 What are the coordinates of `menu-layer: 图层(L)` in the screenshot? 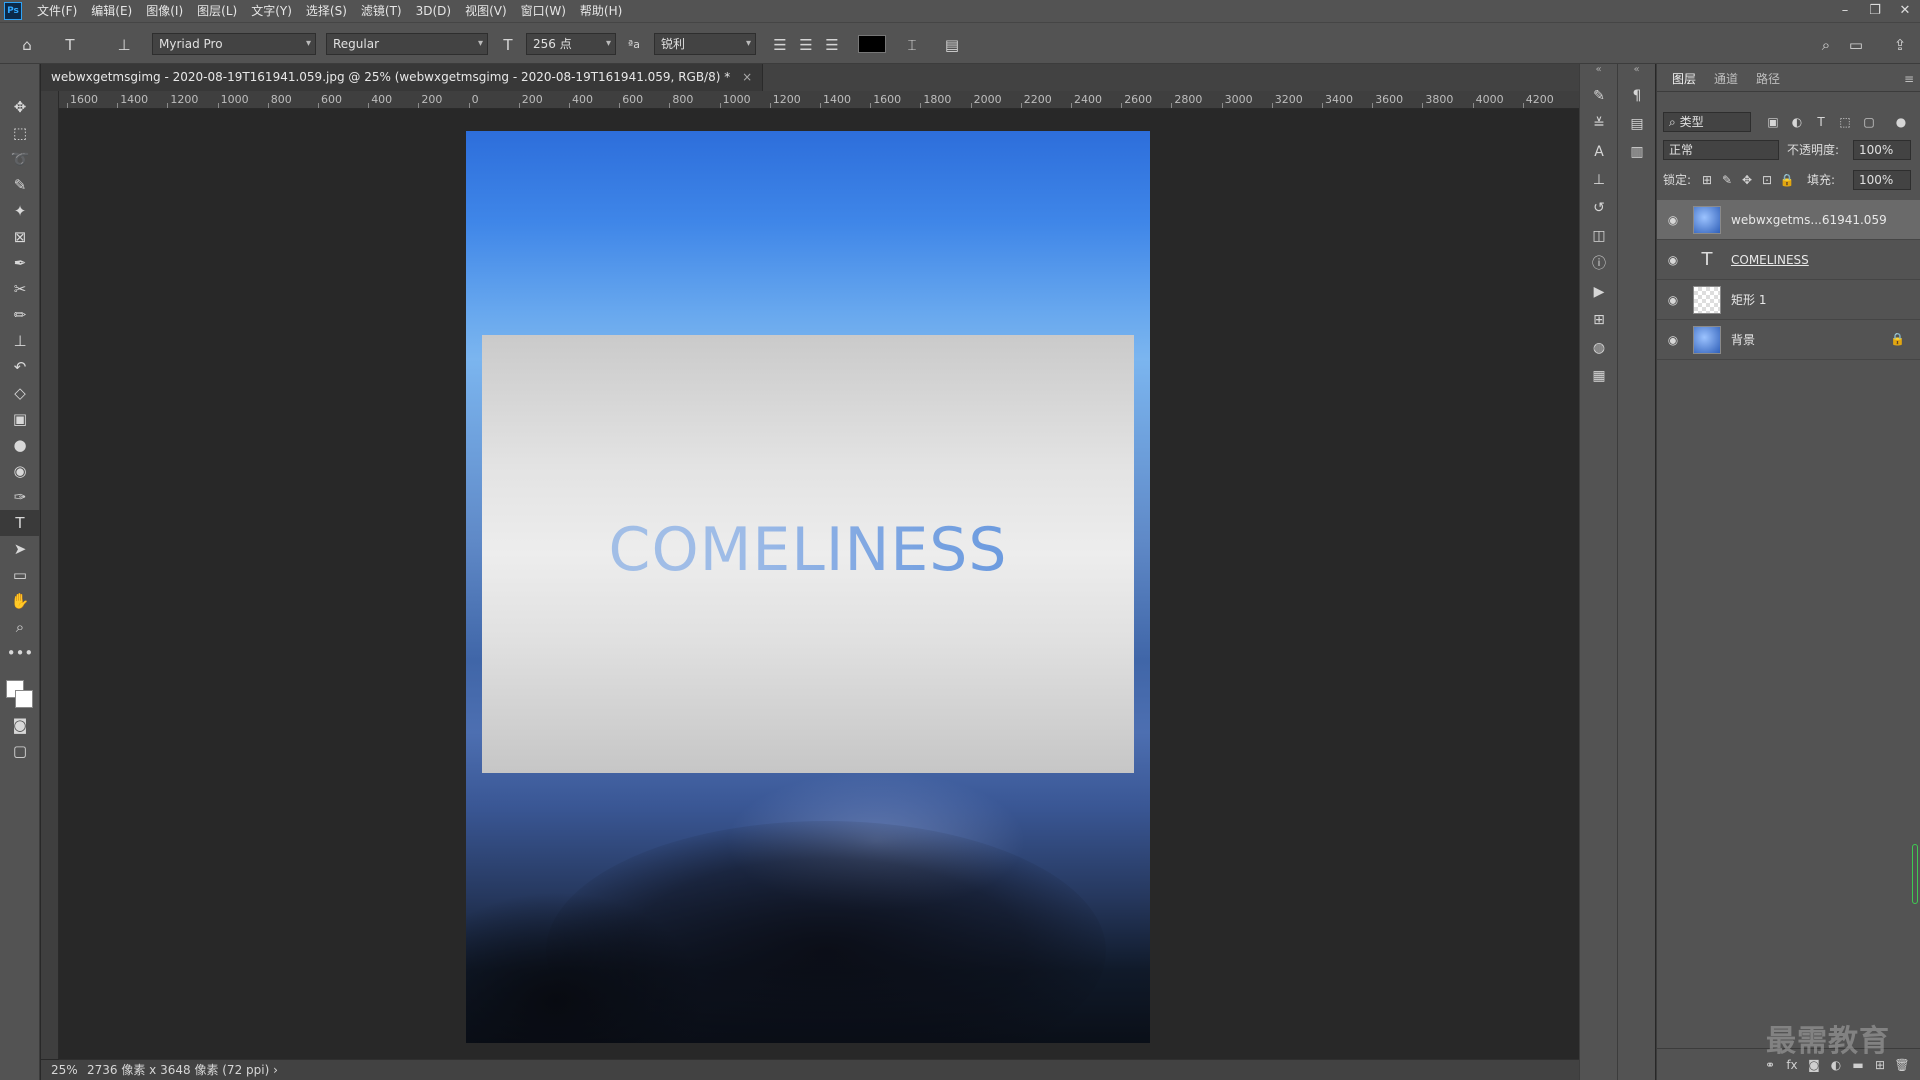 It's located at (217, 11).